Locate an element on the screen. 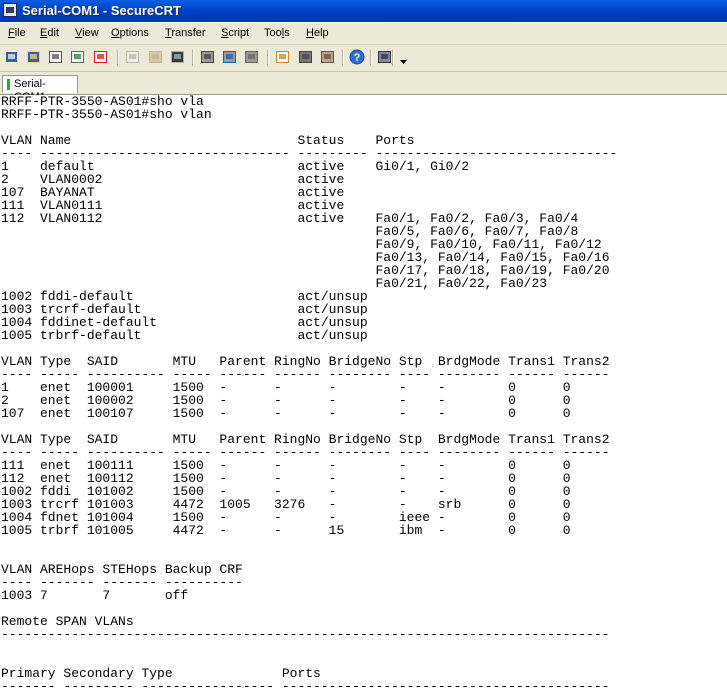 Image resolution: width=727 pixels, height=694 pixels. global-options-icon is located at coordinates (306, 57).